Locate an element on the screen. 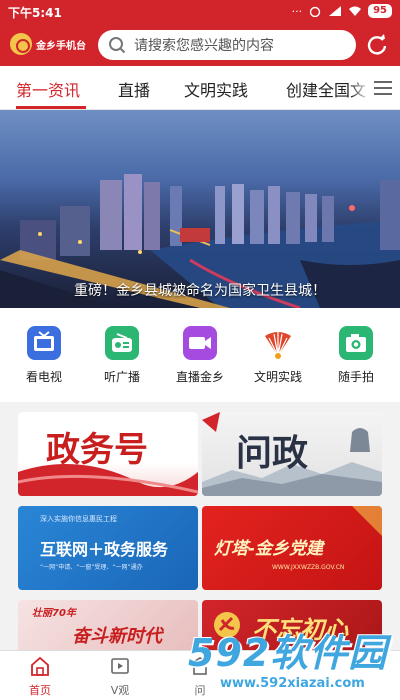 The height and width of the screenshot is (700, 400). nav-home-label: 首页 is located at coordinates (40, 690).